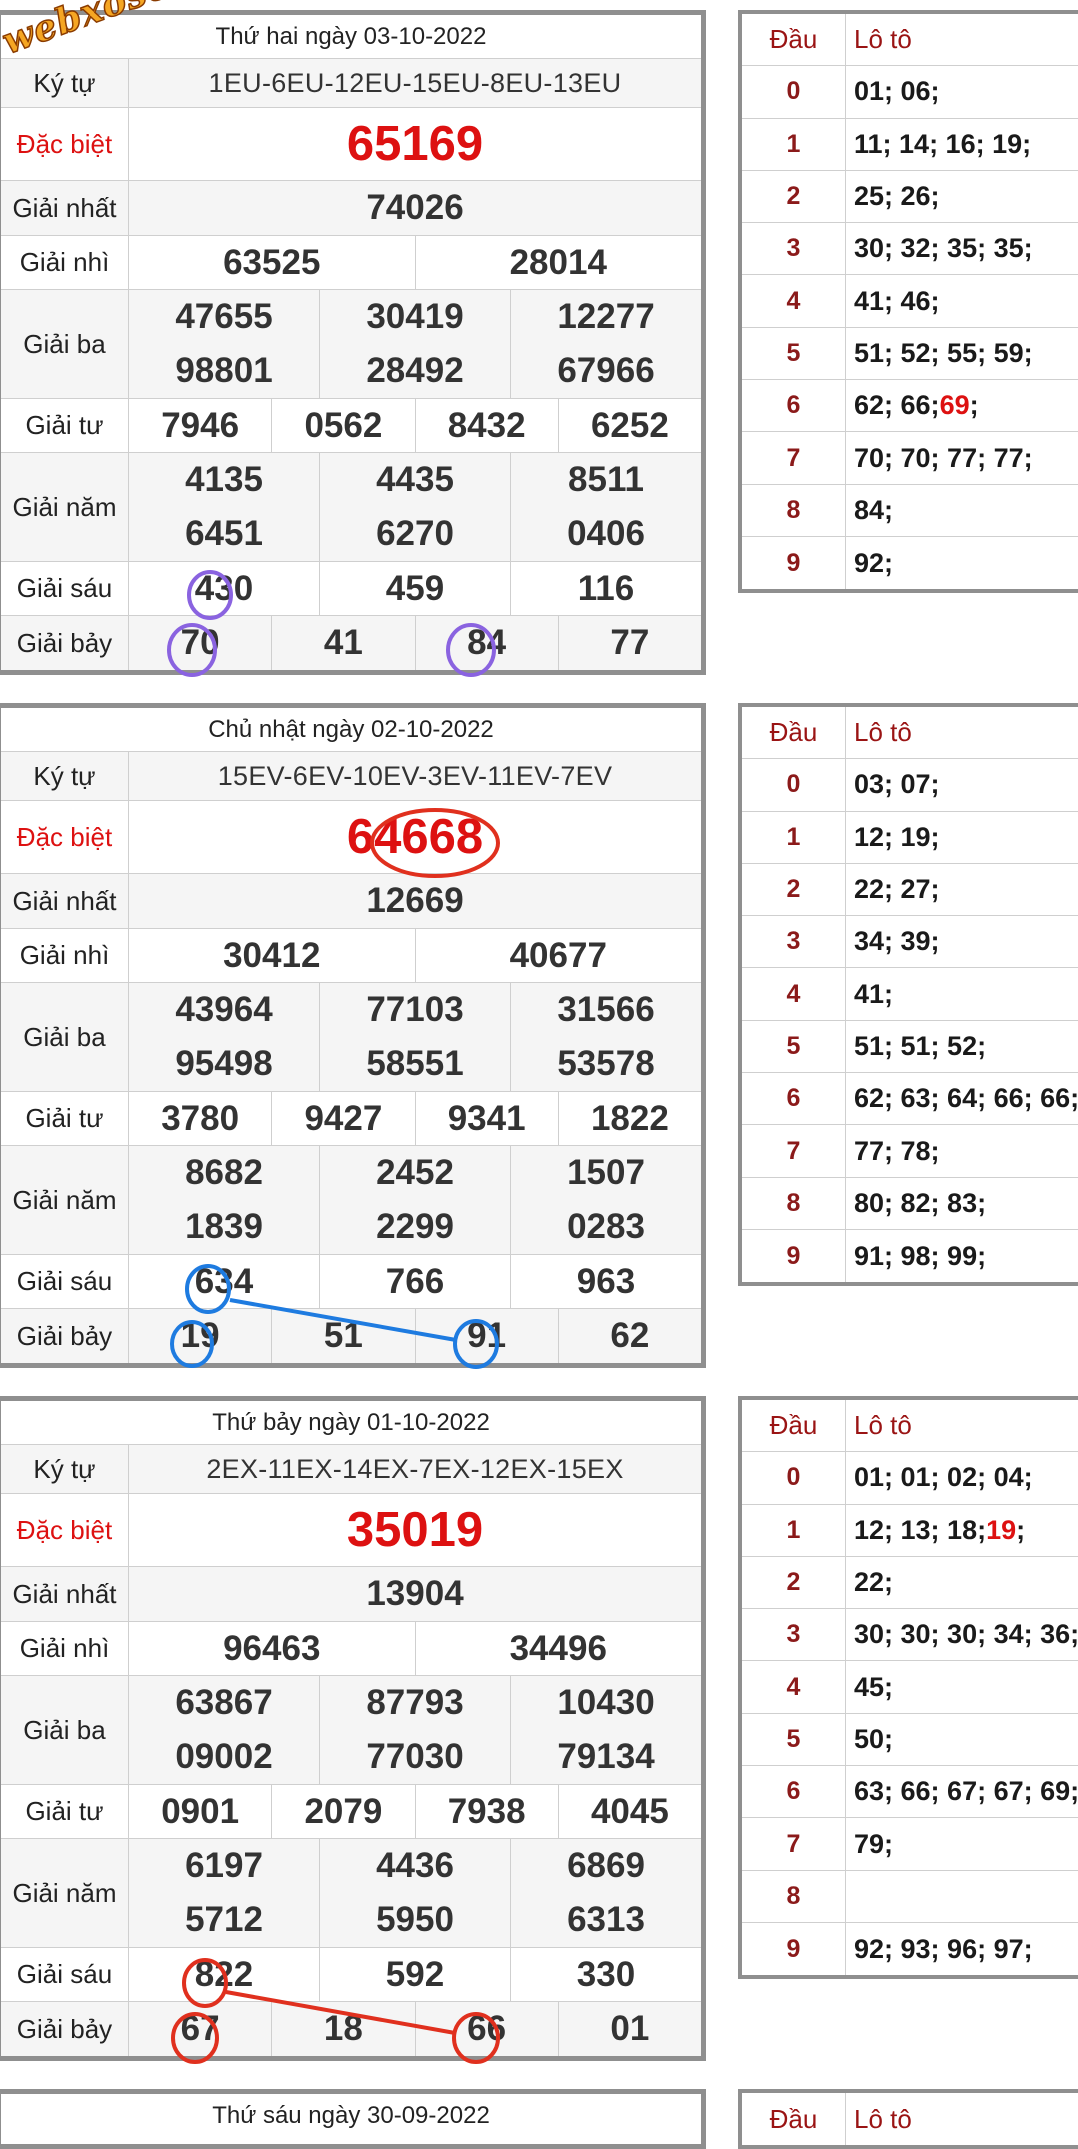 This screenshot has height=2149, width=1078. Describe the element at coordinates (605, 317) in the screenshot. I see `third-number: 12277` at that location.